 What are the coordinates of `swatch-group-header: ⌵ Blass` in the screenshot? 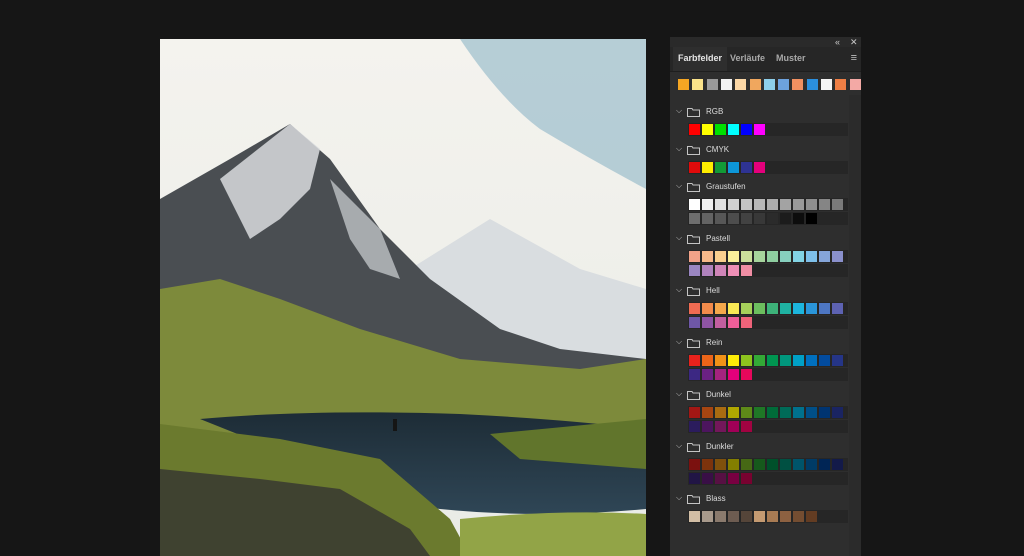 It's located at (765, 500).